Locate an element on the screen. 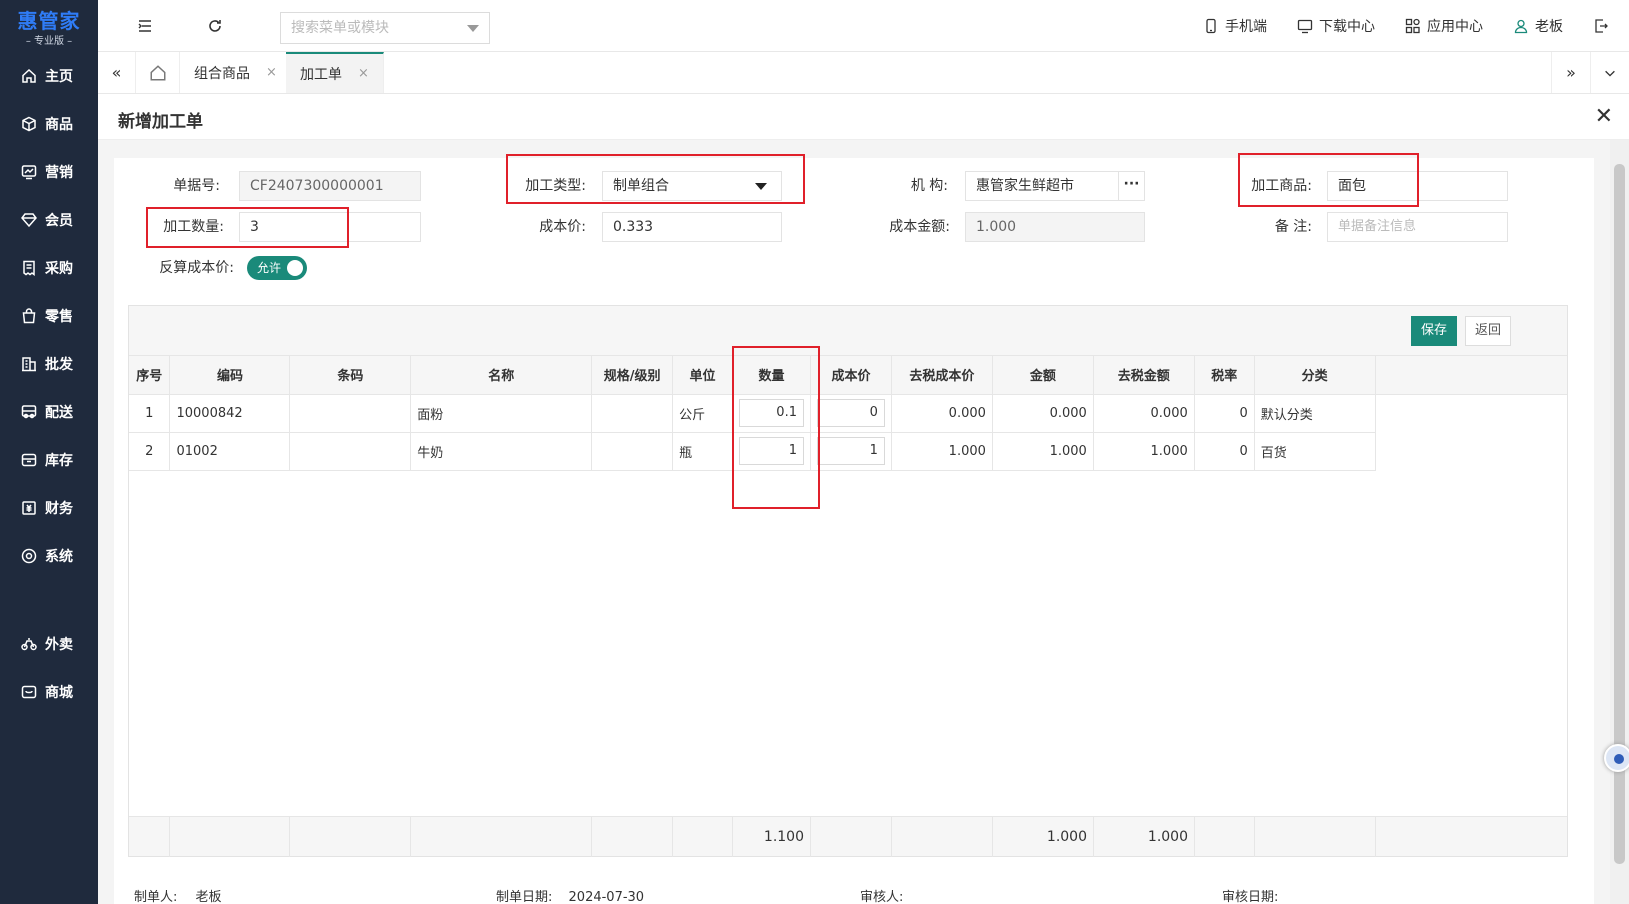 This screenshot has height=904, width=1629. menu-collapse-icon is located at coordinates (145, 26).